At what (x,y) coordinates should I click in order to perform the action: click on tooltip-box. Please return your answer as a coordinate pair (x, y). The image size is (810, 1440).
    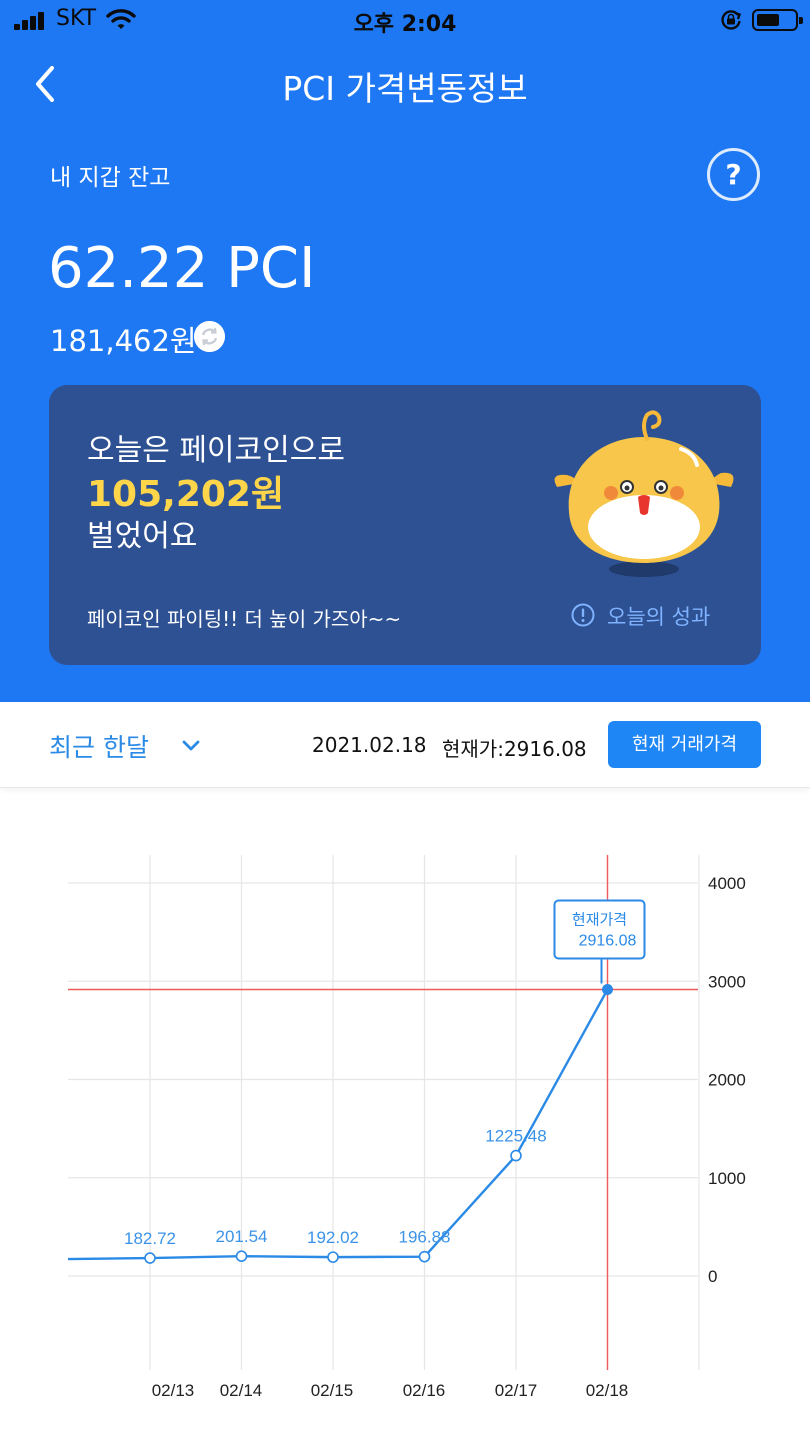
    Looking at the image, I should click on (599, 929).